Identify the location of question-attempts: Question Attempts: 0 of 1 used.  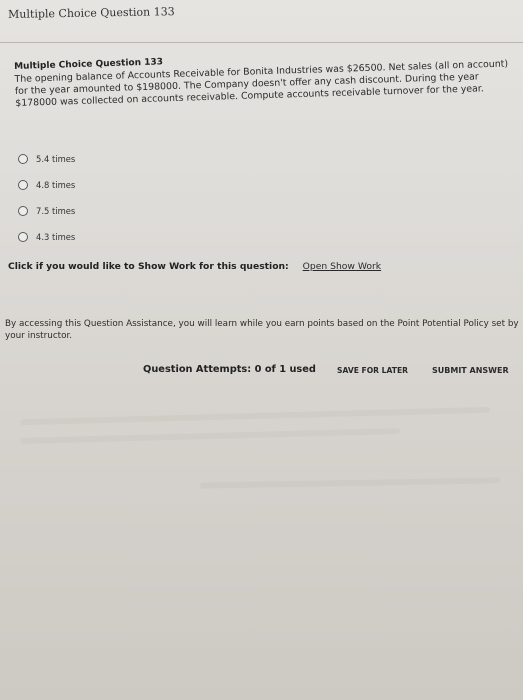
(229, 369).